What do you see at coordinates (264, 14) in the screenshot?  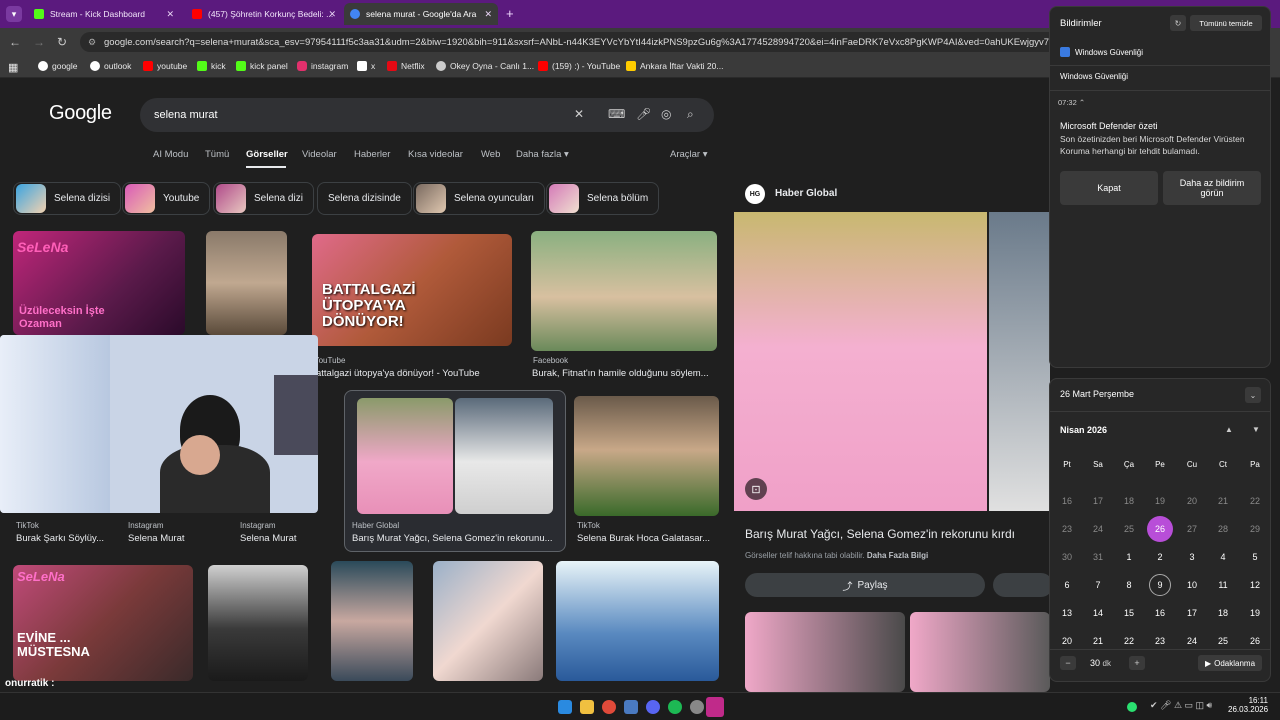 I see `tab-youtube-video: (457) Şöhretin Korkunç Bedeli: ... ✕` at bounding box center [264, 14].